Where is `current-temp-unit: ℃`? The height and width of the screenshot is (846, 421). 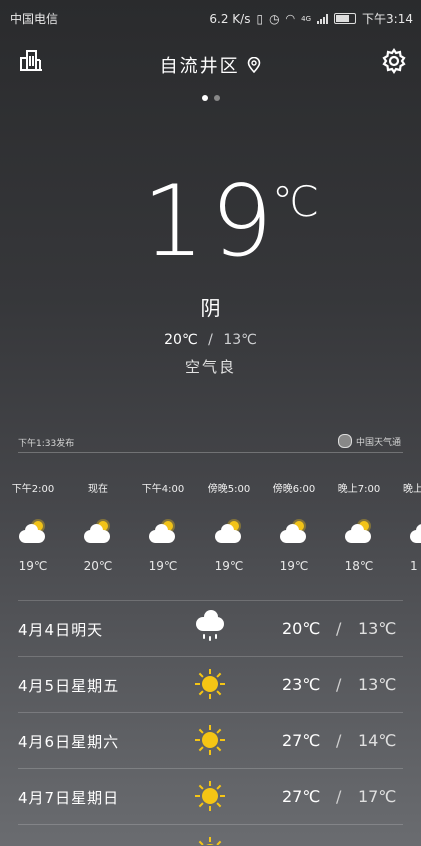 current-temp-unit: ℃ is located at coordinates (296, 201).